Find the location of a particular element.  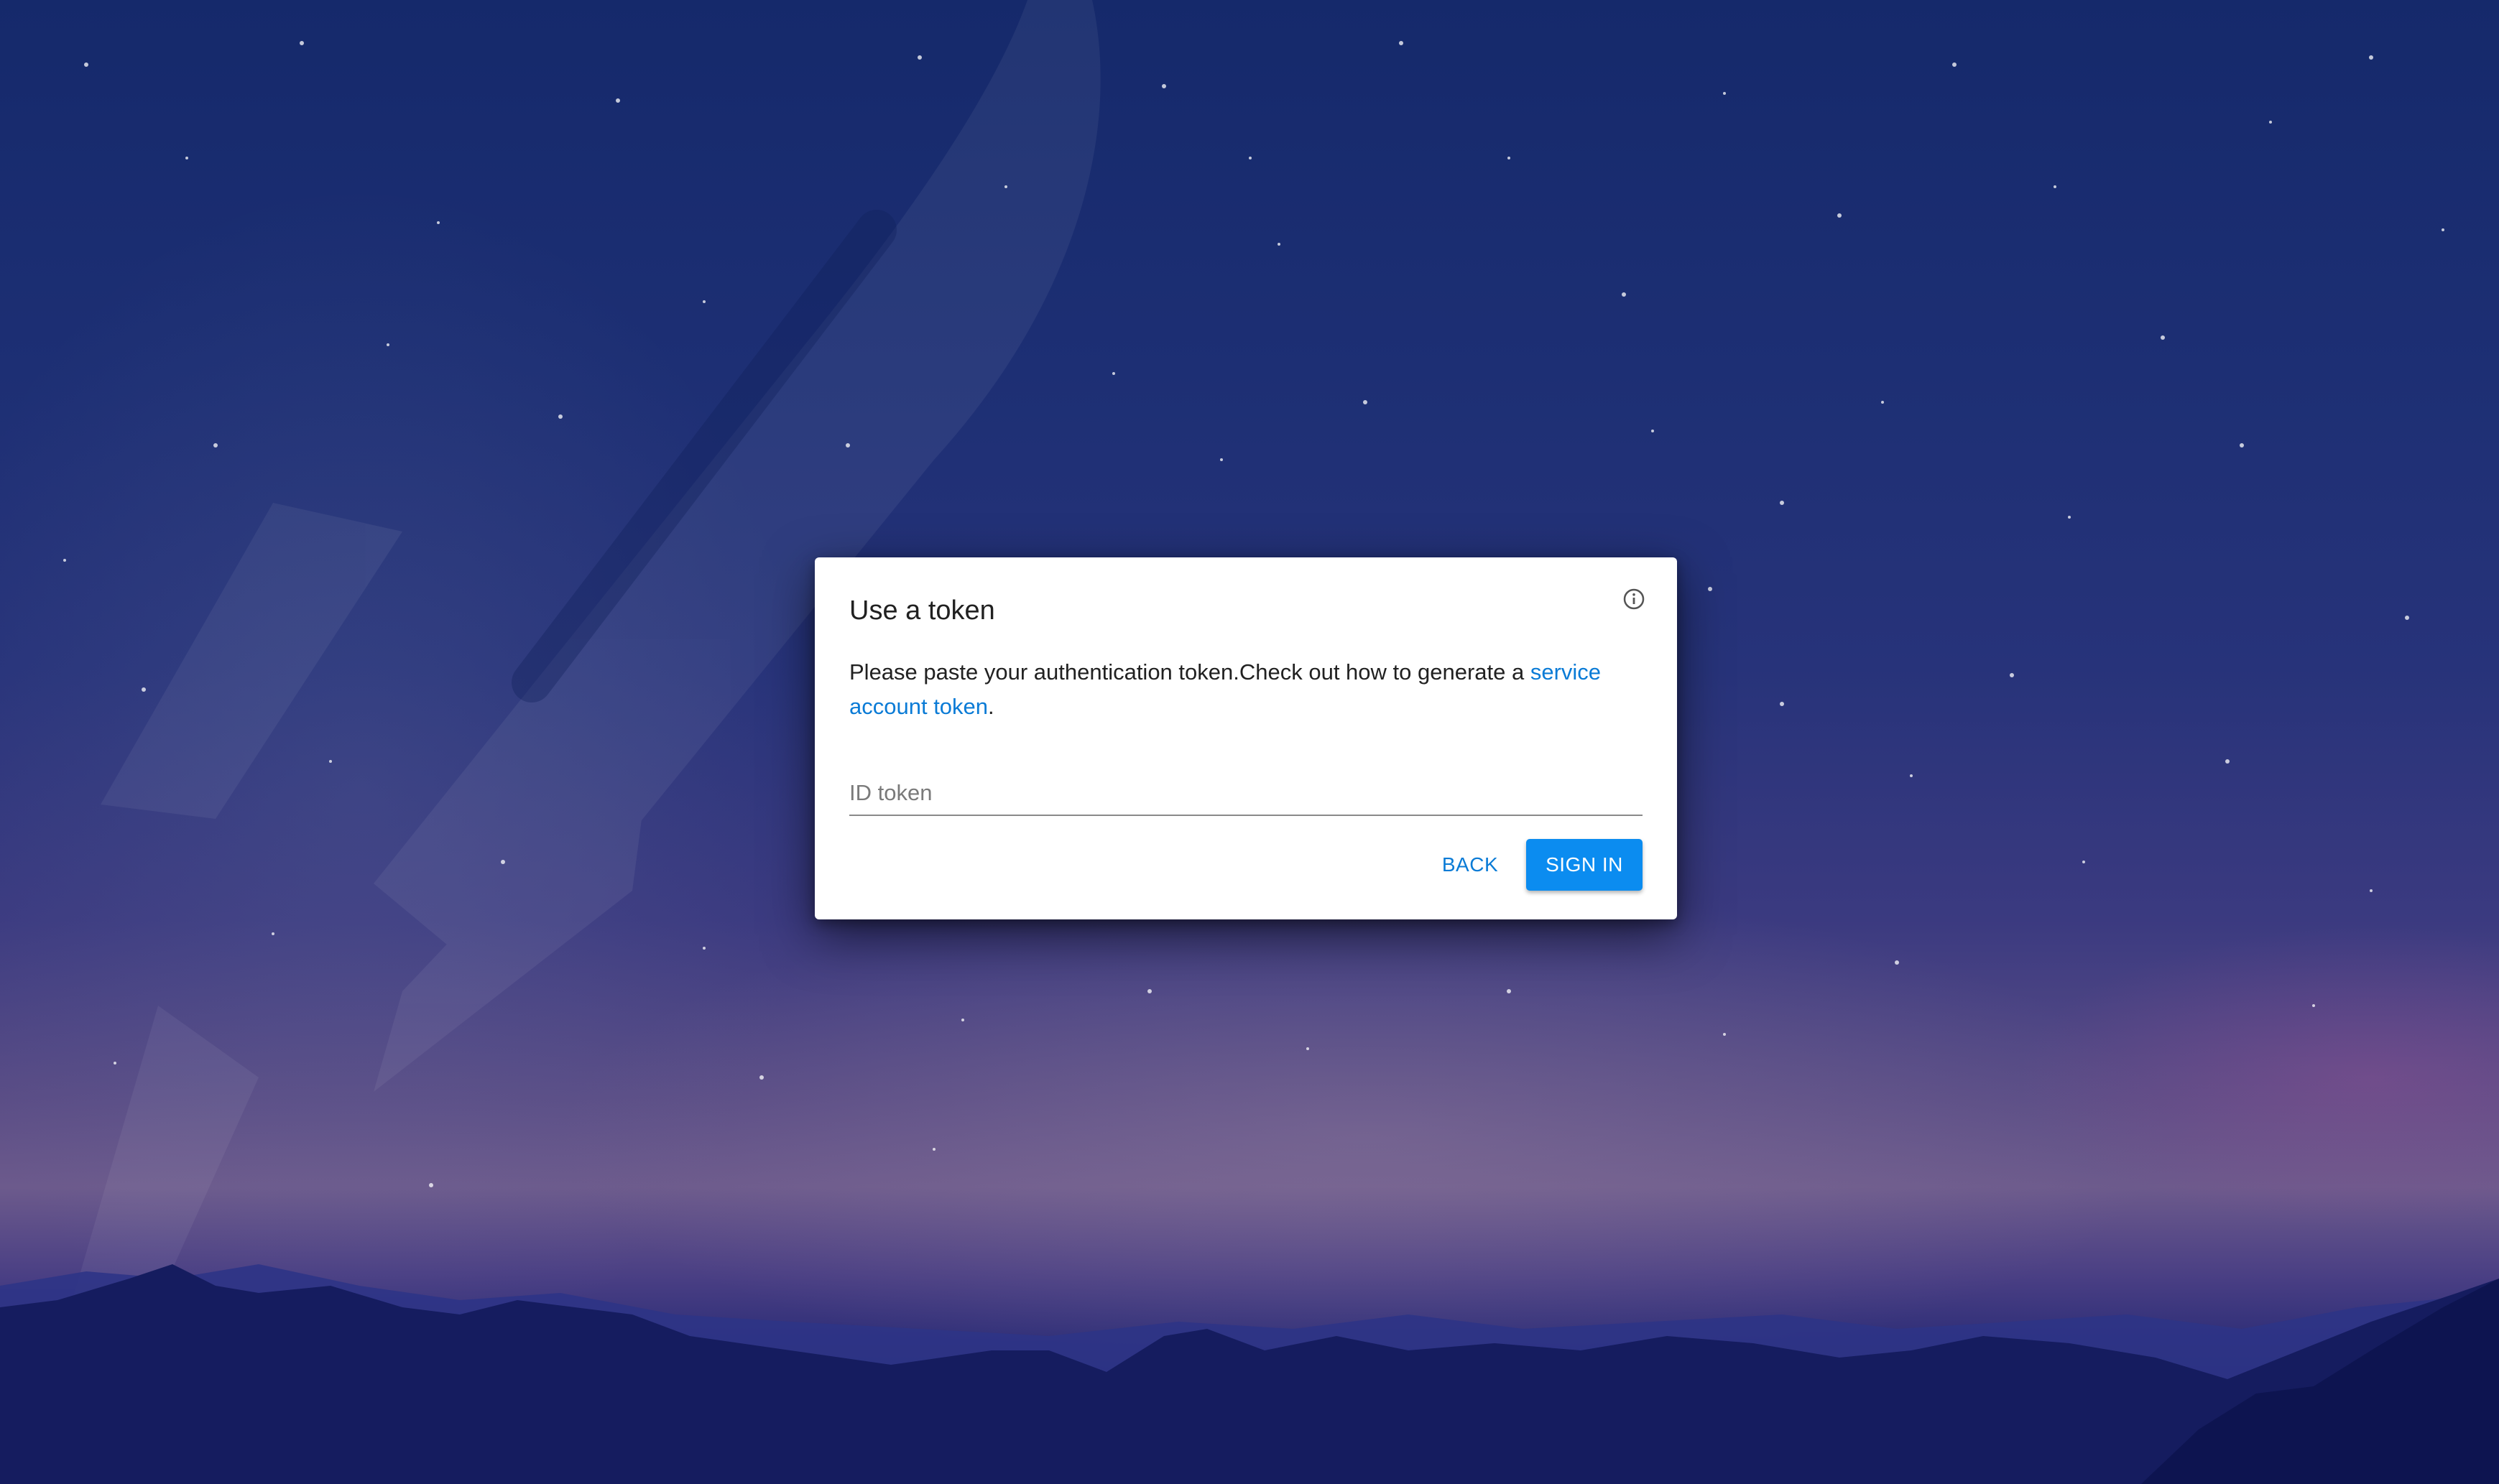

sign-in-button: SIGN IN is located at coordinates (1584, 865).